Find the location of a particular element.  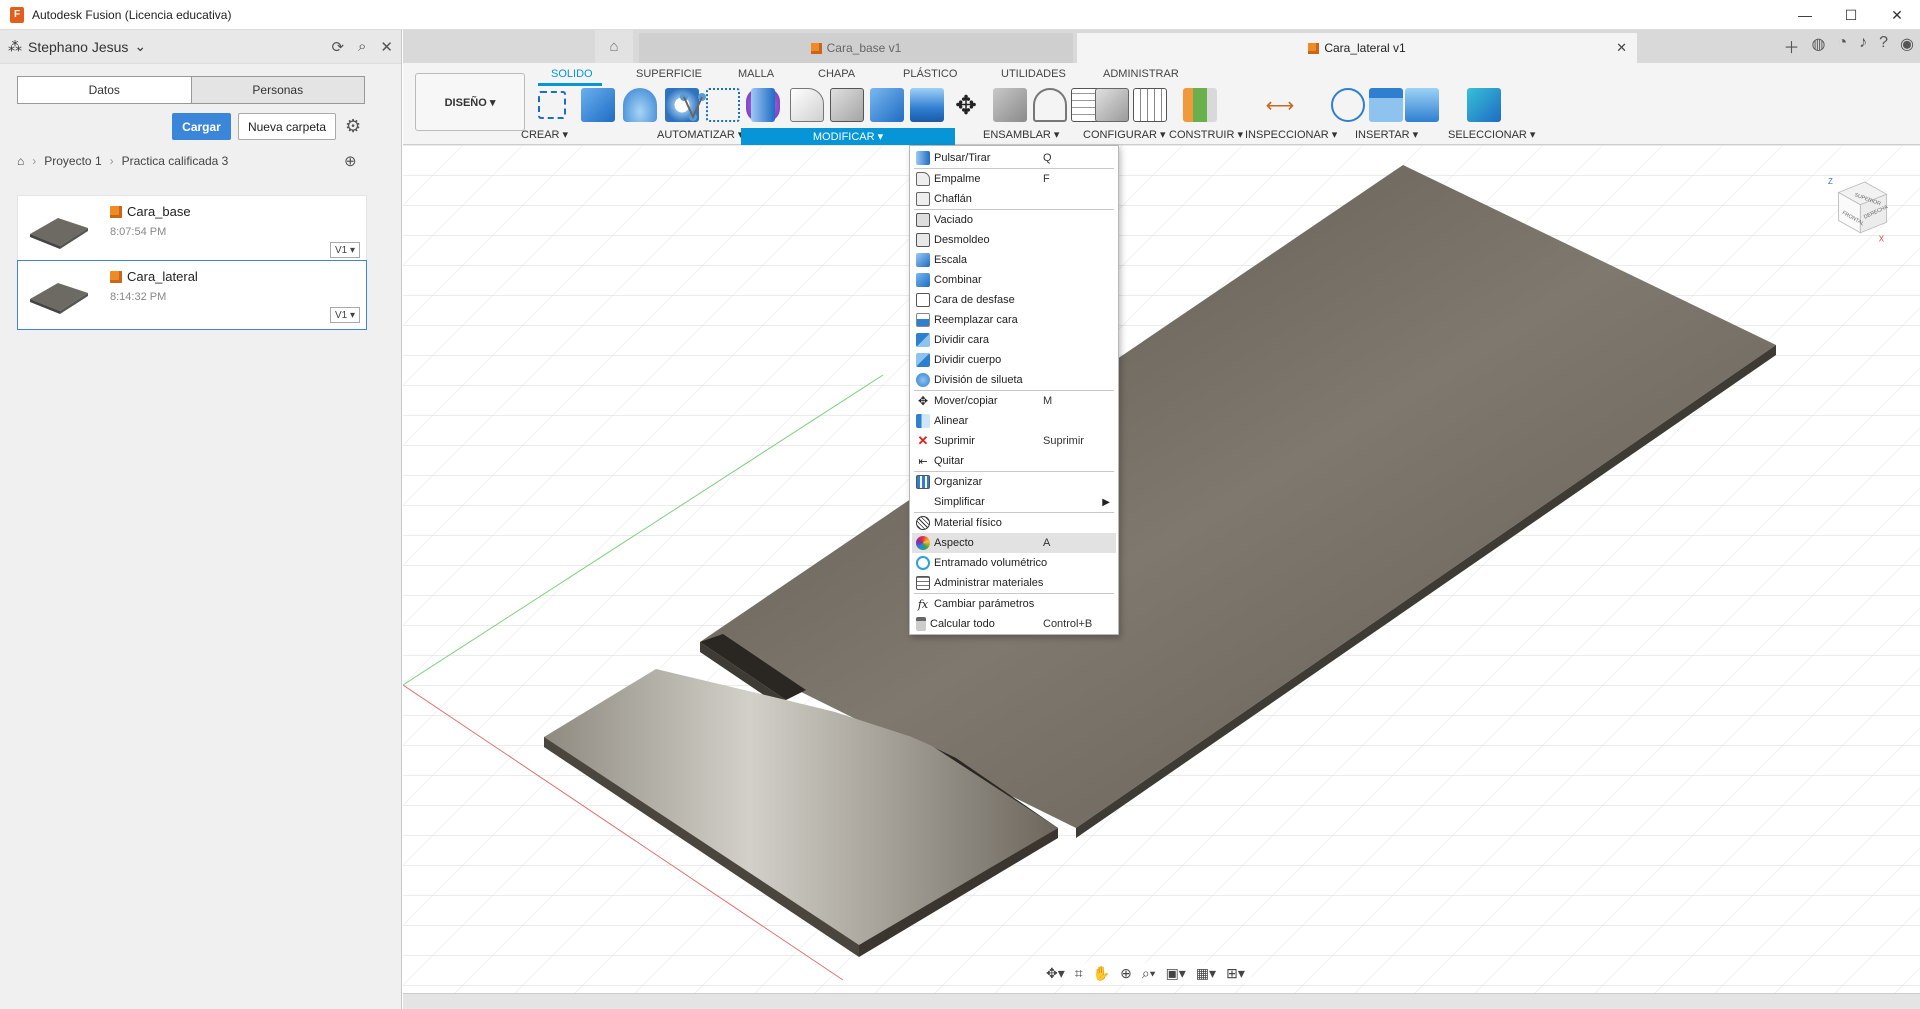

insert-image-icon is located at coordinates (1422, 105).